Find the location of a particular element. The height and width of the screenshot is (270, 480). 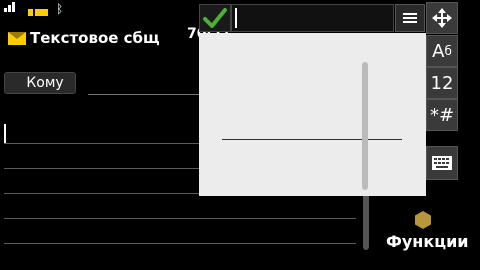

recipient-button: Кому is located at coordinates (40, 83).